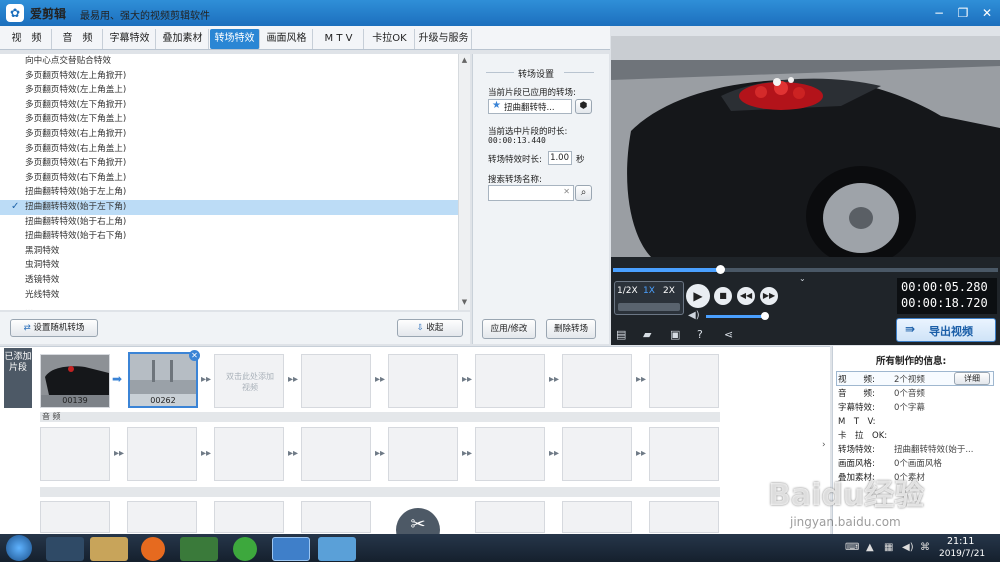  Describe the element at coordinates (117, 379) in the screenshot. I see `transition-arrow-icon: ➡` at that location.